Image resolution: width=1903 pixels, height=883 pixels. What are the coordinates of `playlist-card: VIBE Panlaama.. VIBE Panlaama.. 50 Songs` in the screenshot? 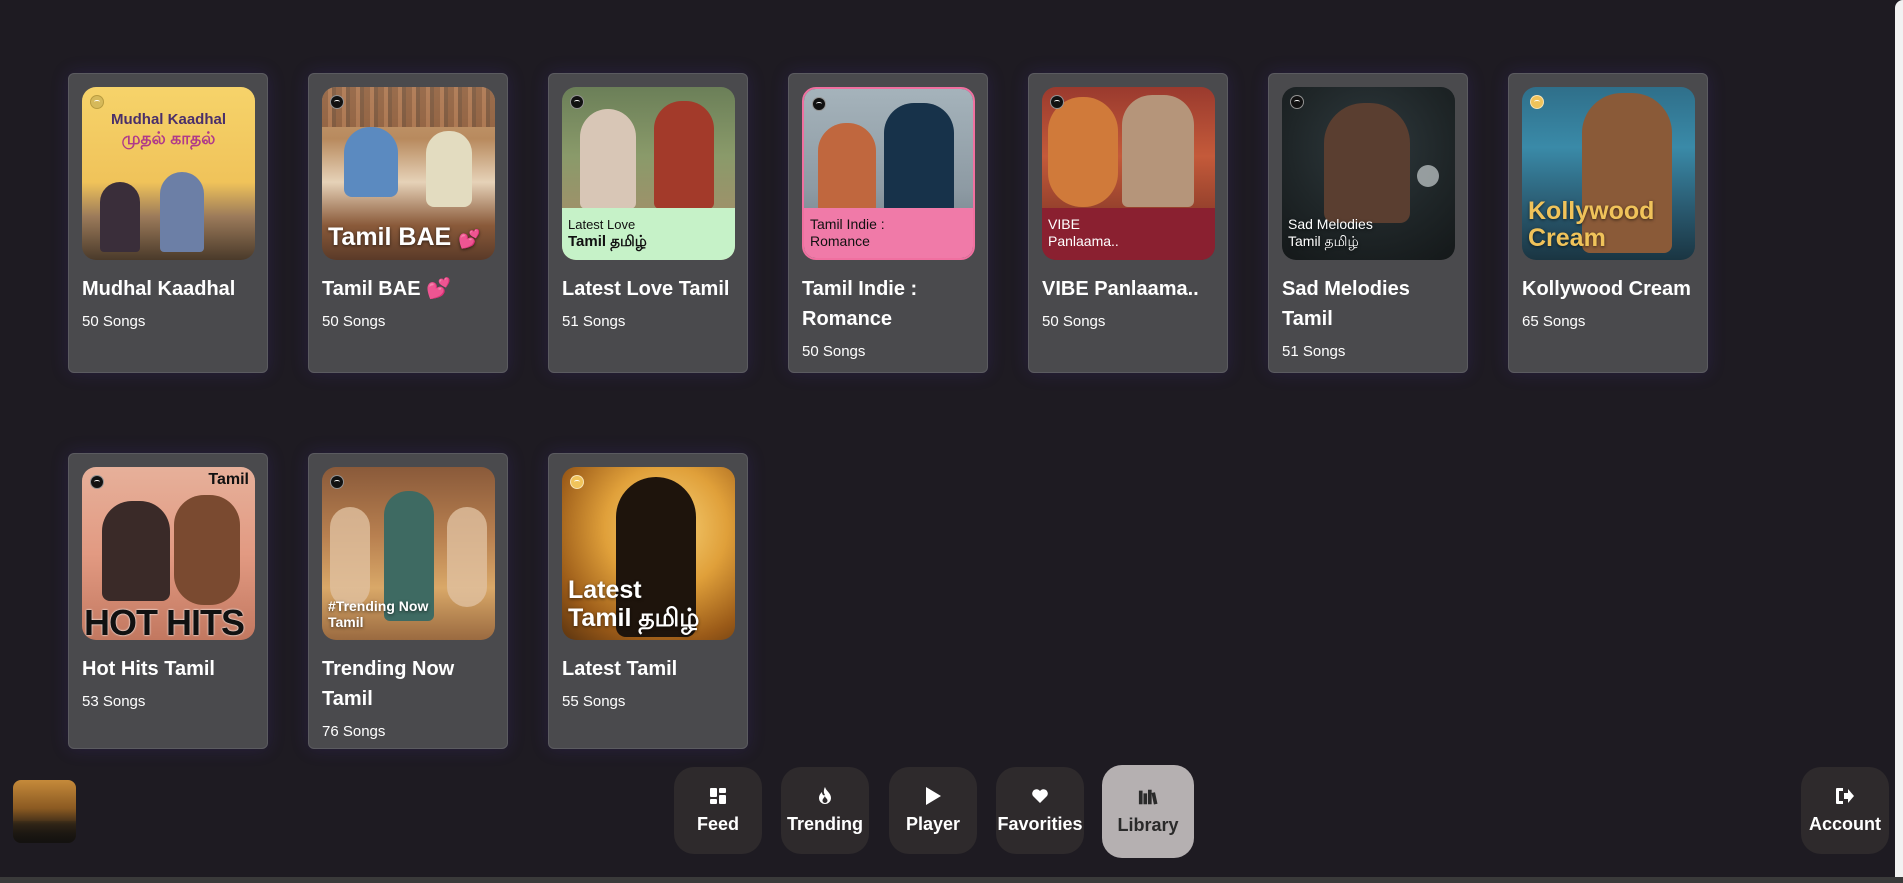 It's located at (1128, 223).